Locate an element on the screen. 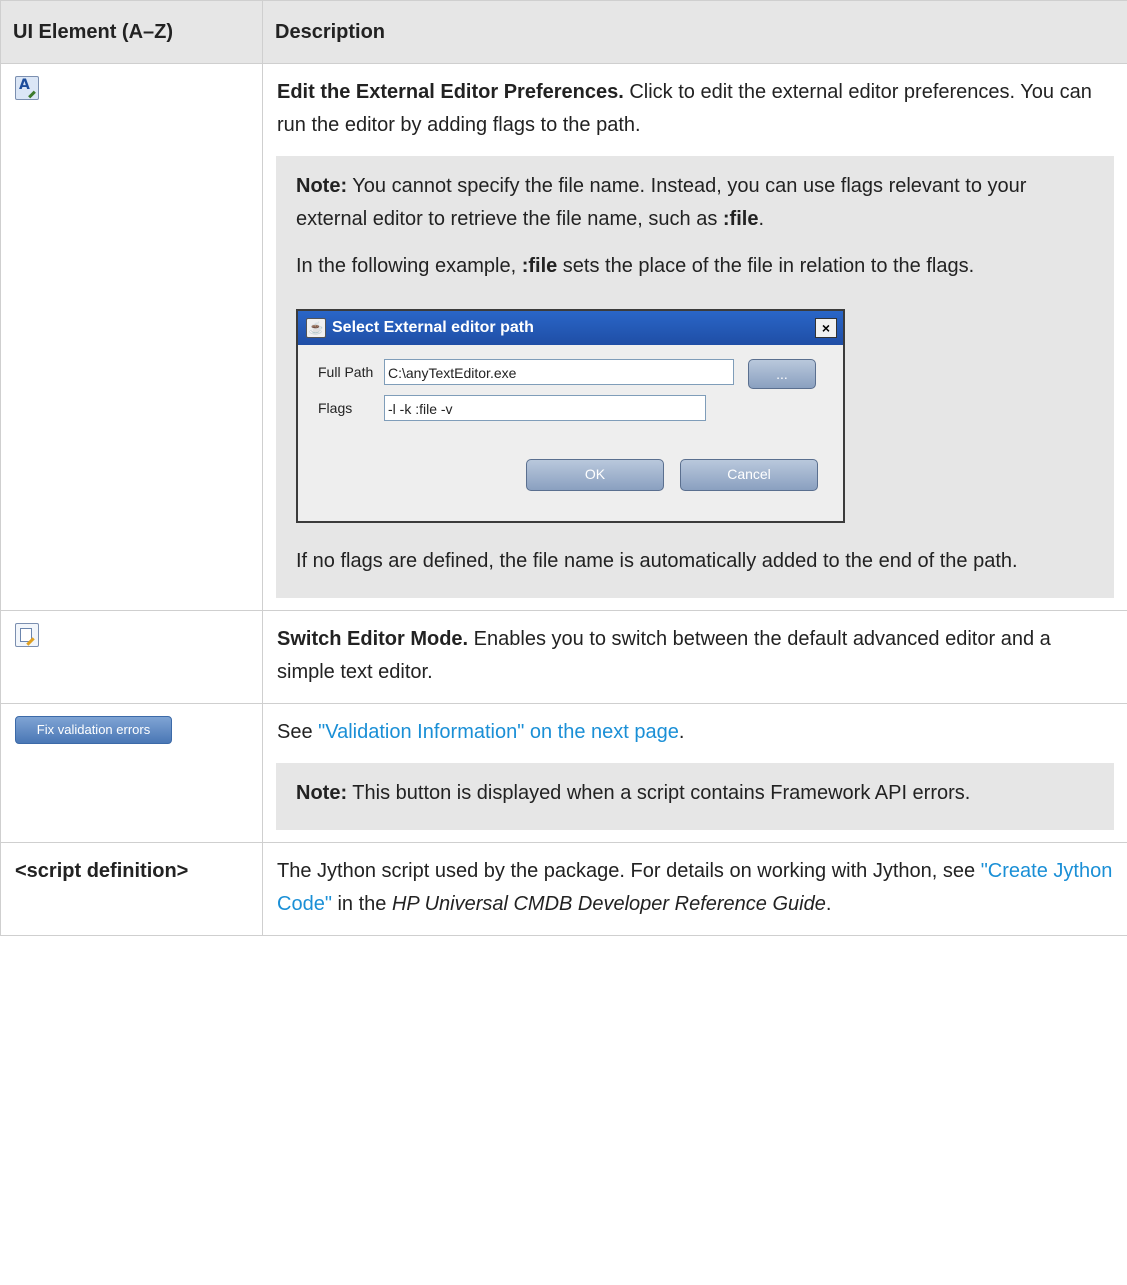  element-description: in the is located at coordinates (361, 904).